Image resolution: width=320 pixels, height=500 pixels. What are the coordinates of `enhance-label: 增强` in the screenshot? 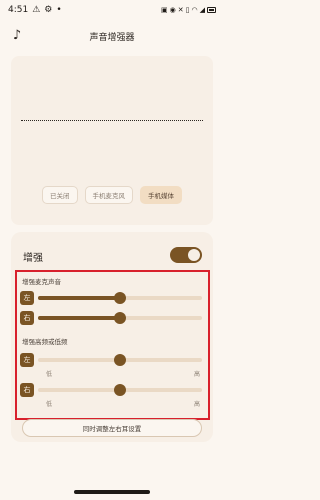 It's located at (33, 258).